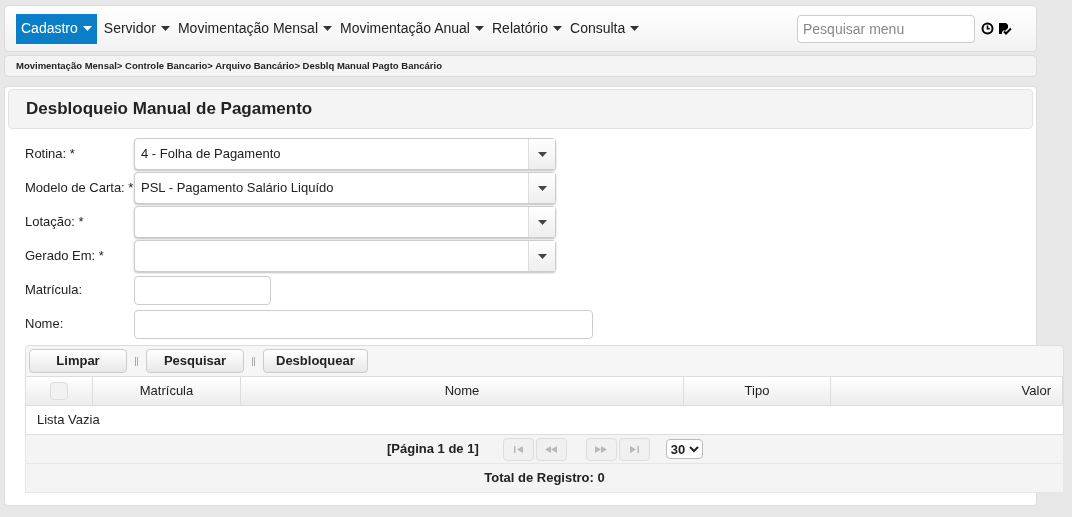 The image size is (1072, 517). What do you see at coordinates (433, 449) in the screenshot?
I see `page-indicator: [Página 1 de 1]` at bounding box center [433, 449].